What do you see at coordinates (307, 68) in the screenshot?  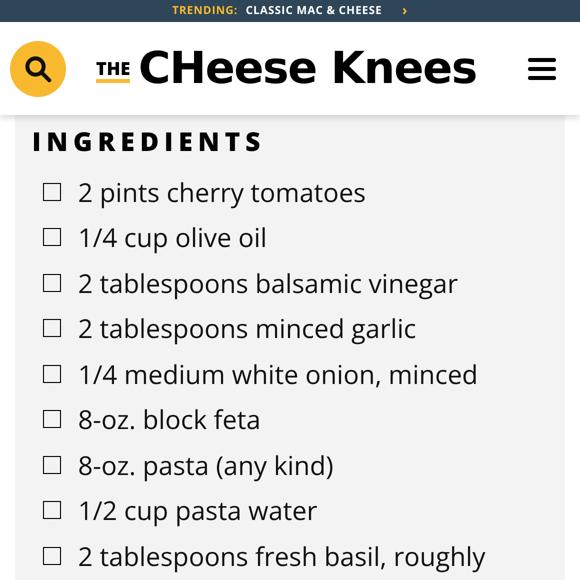 I see `logo-text: CHeese Knees` at bounding box center [307, 68].